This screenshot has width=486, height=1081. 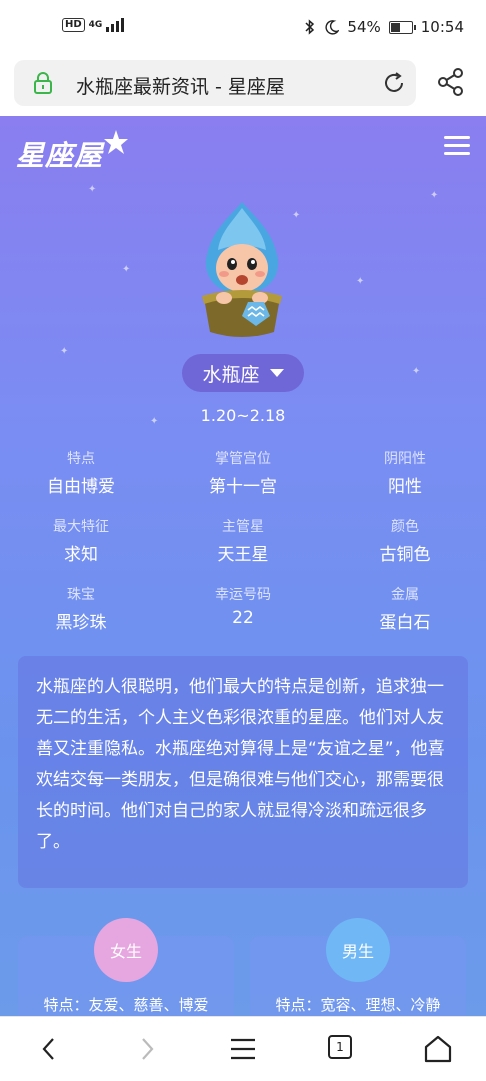 I want to click on zodiac-selector: 水瓶座, so click(x=243, y=373).